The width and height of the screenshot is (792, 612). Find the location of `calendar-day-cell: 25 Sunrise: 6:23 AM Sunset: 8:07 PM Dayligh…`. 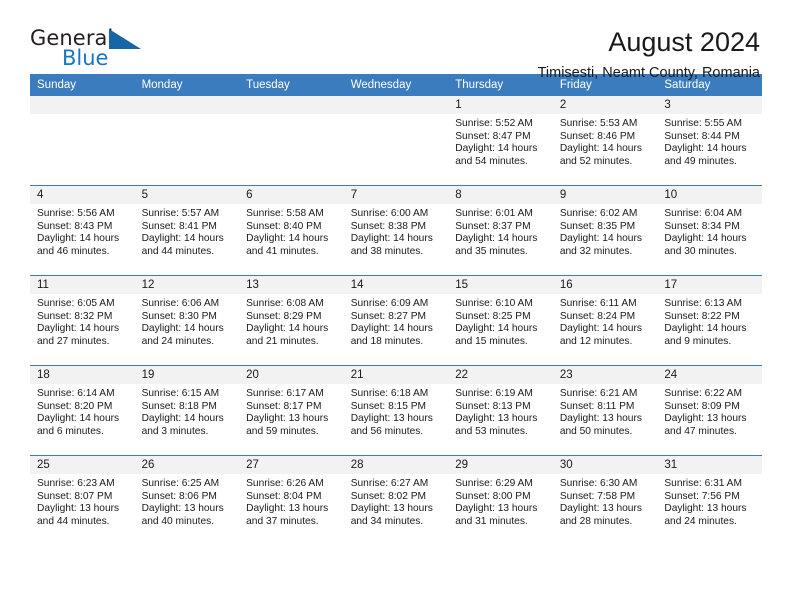

calendar-day-cell: 25 Sunrise: 6:23 AM Sunset: 8:07 PM Dayligh… is located at coordinates (82, 500).